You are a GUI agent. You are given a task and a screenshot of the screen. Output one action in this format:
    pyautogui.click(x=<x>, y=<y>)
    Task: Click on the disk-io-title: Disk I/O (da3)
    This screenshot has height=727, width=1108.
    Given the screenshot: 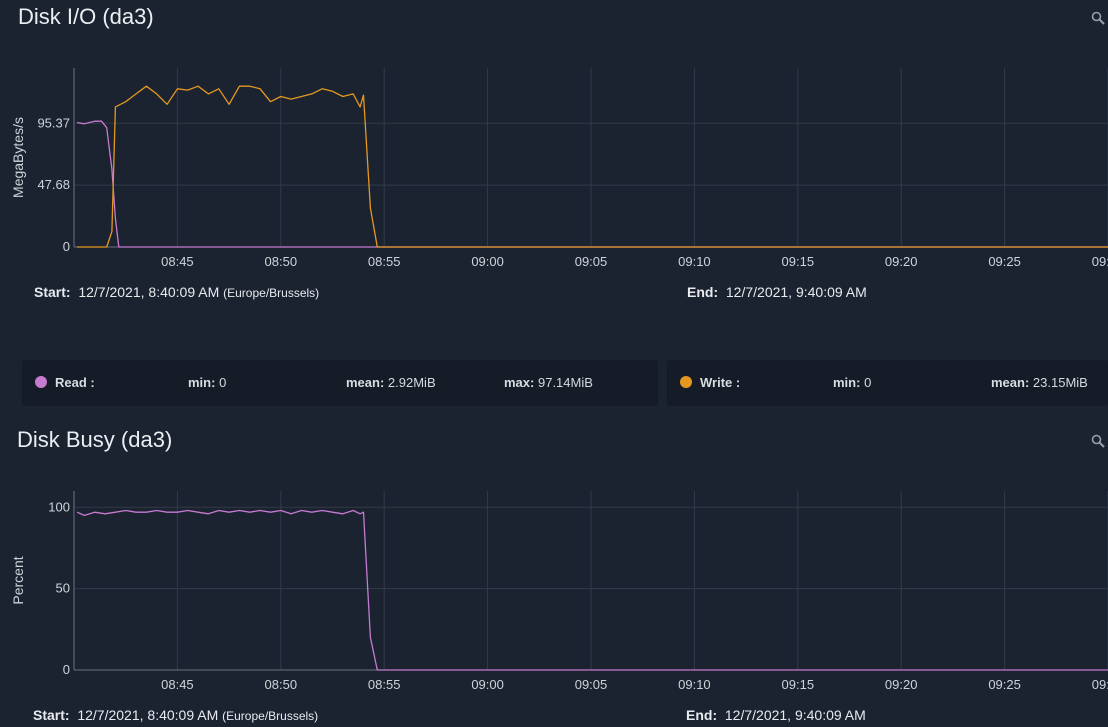 What is the action you would take?
    pyautogui.click(x=86, y=16)
    